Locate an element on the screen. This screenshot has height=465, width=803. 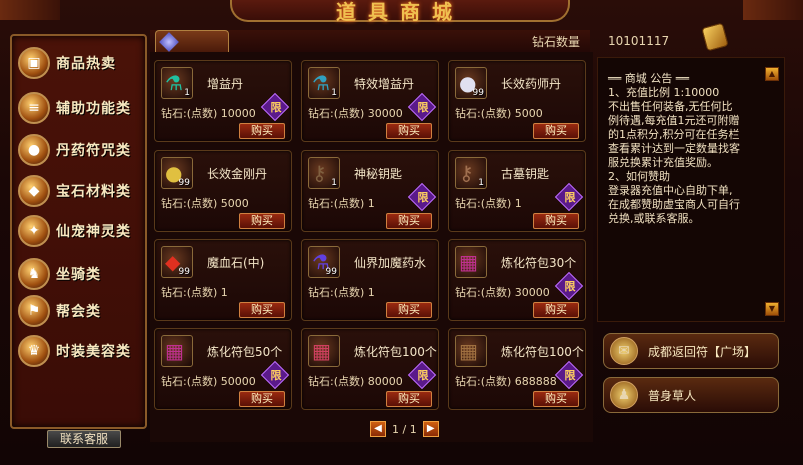
quick-item-scarecrow: ♟ 普身草人 is located at coordinates (691, 395).